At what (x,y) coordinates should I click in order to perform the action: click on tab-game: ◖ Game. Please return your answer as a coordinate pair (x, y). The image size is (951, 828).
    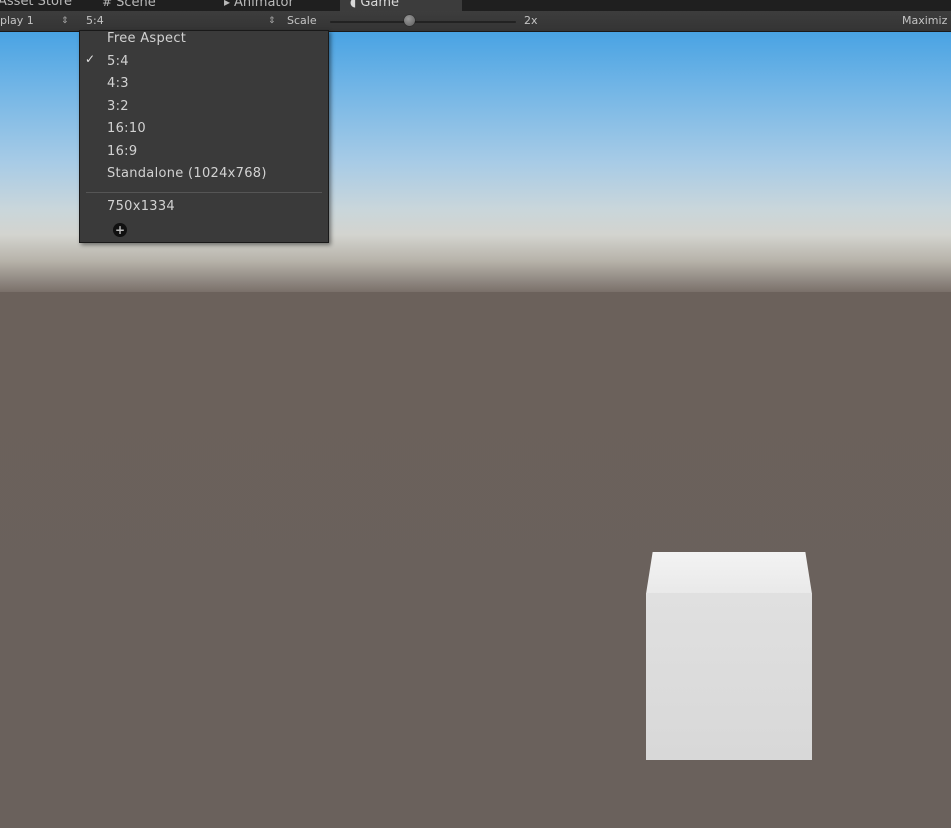
    Looking at the image, I should click on (401, 5).